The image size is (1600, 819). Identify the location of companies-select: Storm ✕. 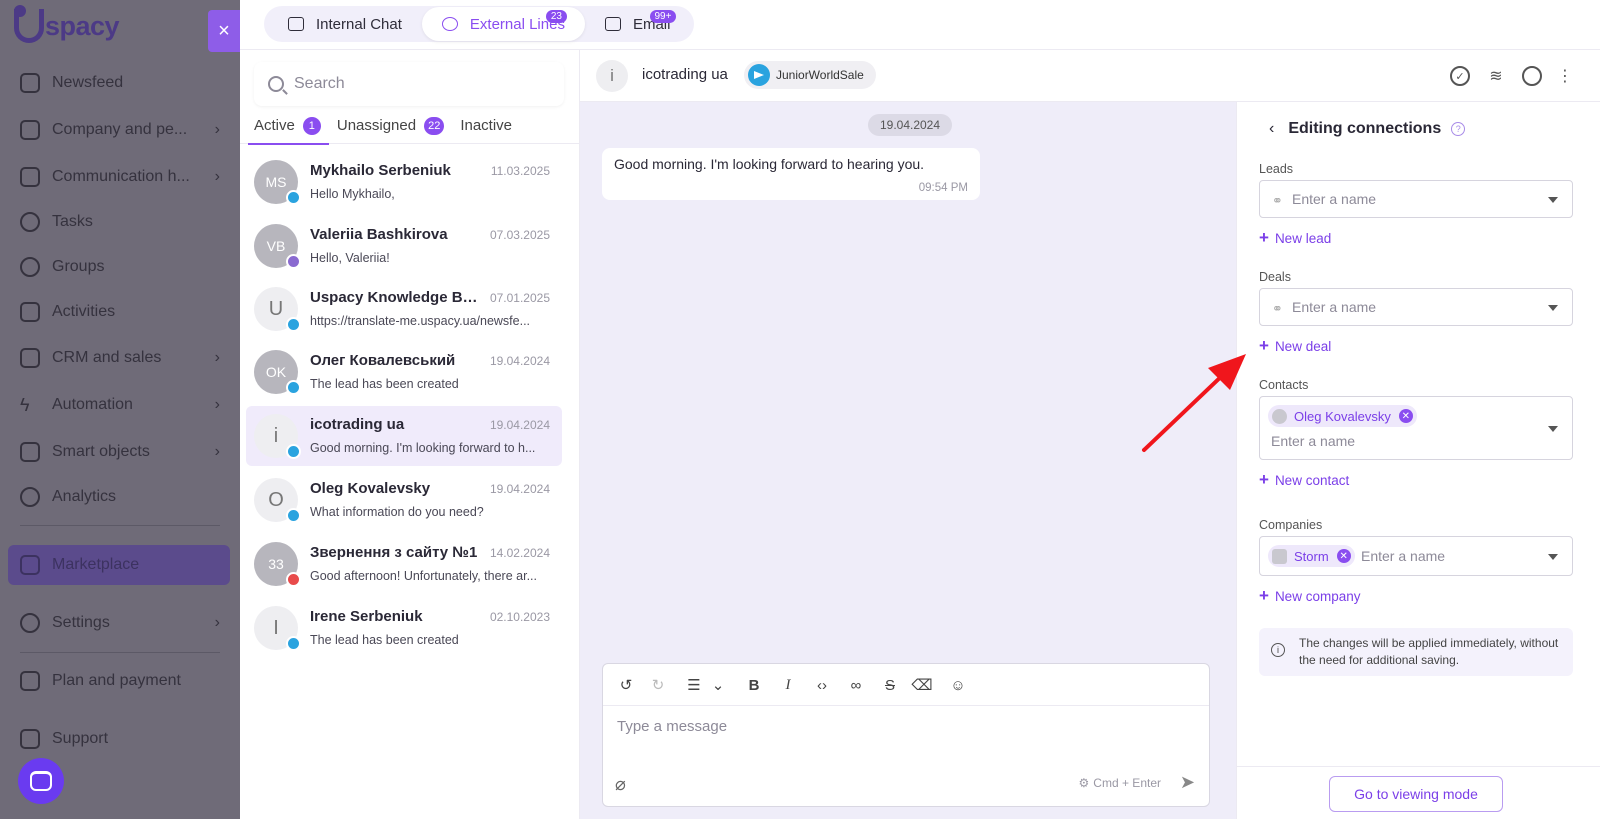
(1416, 556).